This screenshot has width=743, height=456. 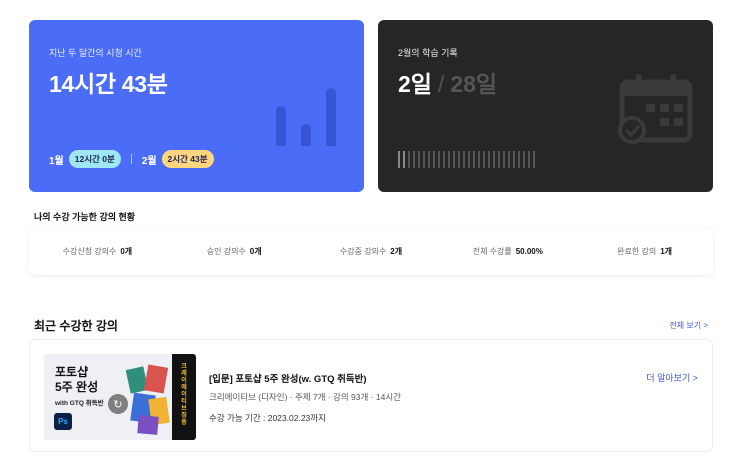 What do you see at coordinates (529, 251) in the screenshot?
I see `stat-value: 50.00%` at bounding box center [529, 251].